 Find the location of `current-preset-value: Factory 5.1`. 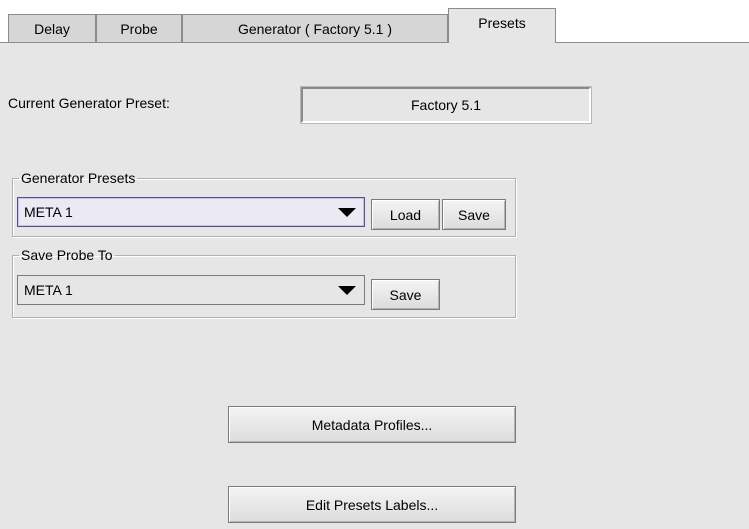

current-preset-value: Factory 5.1 is located at coordinates (446, 105).